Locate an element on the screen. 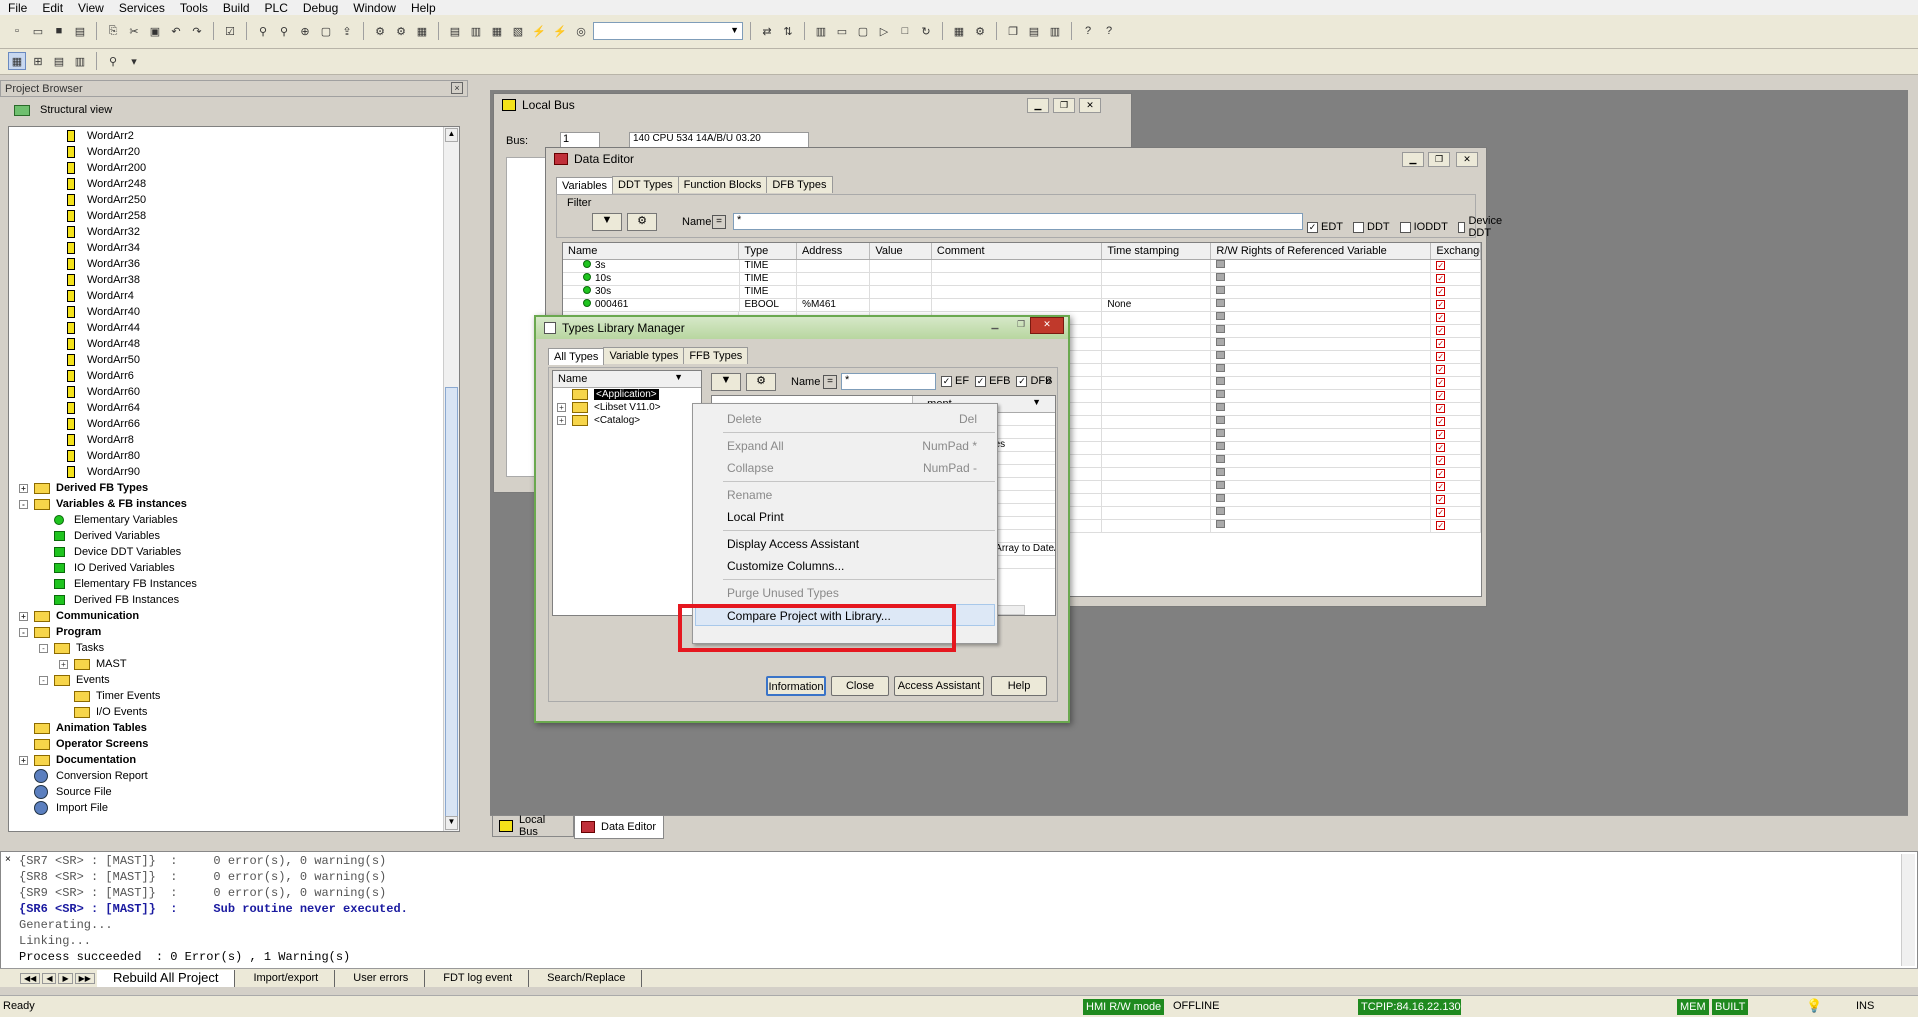  undo-icon: ↶ is located at coordinates (176, 31).